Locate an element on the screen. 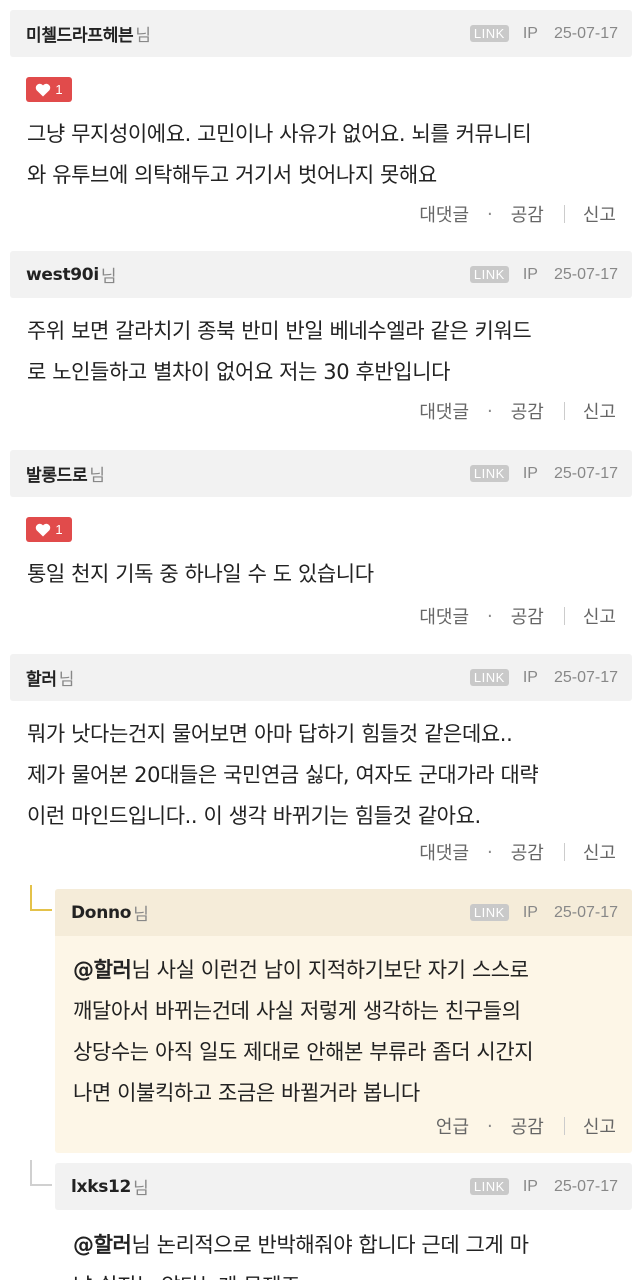 The height and width of the screenshot is (1280, 640). author-name: lxks12 is located at coordinates (101, 1187).